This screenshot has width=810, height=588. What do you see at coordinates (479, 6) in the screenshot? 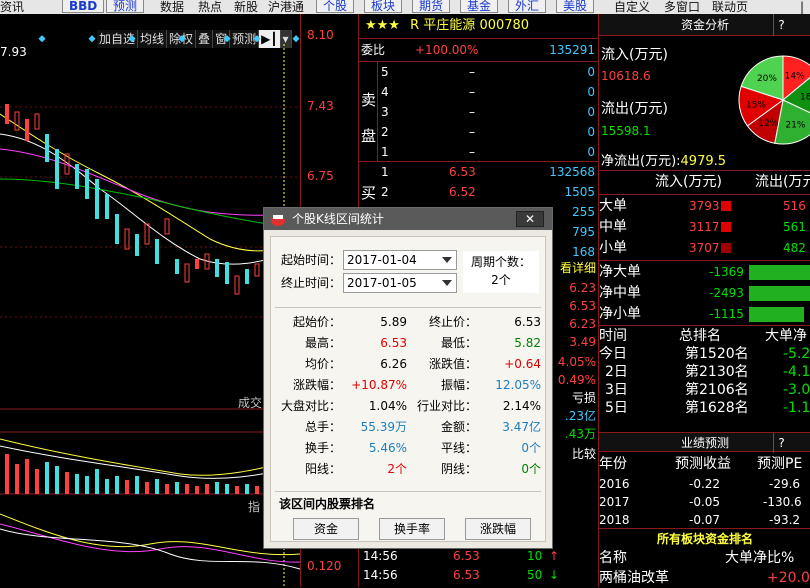
I see `menu-item-fund: 基金` at bounding box center [479, 6].